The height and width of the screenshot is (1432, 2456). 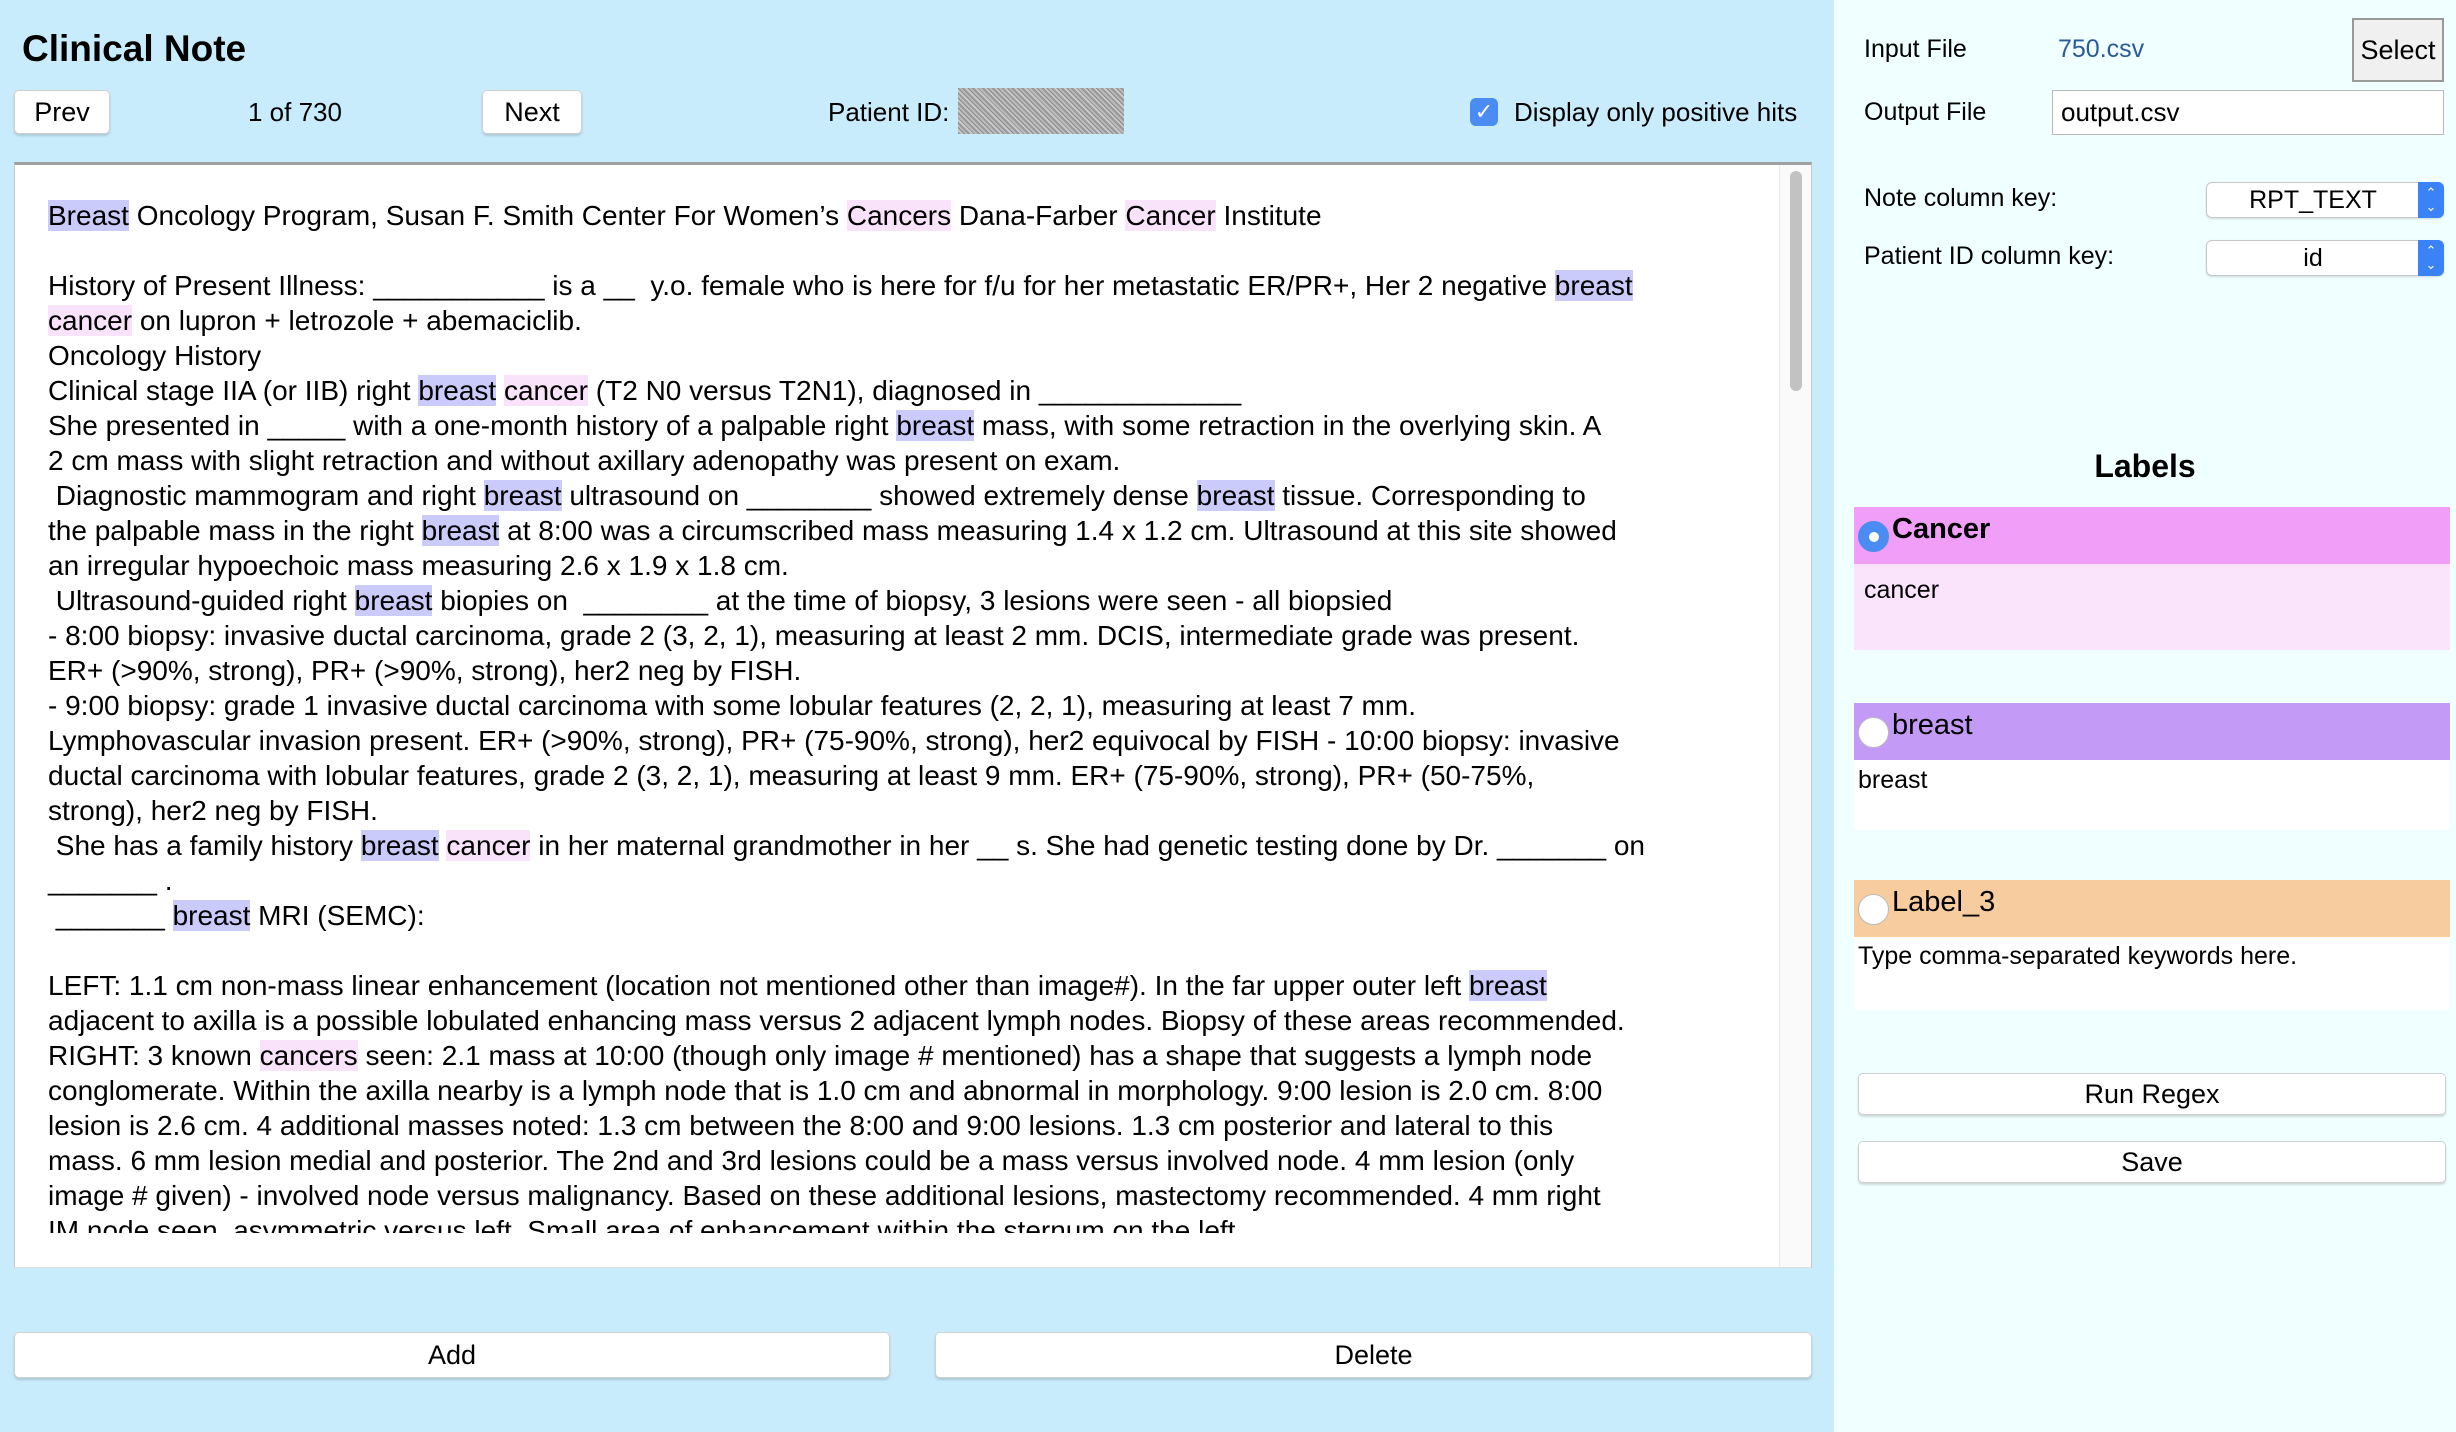 I want to click on note-text-segment: on lupron + letrozole + abemaciclib., so click(x=357, y=320).